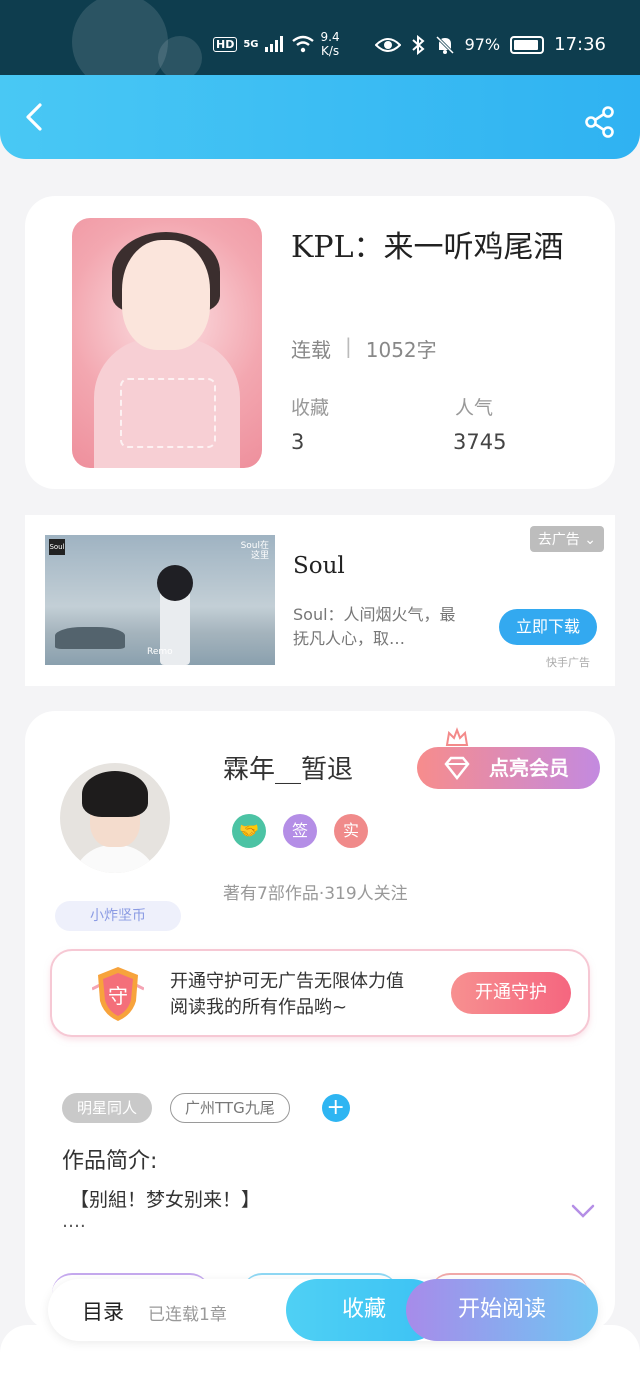 Image resolution: width=640 pixels, height=1387 pixels. What do you see at coordinates (107, 1108) in the screenshot?
I see `tag-chip: 明星同人` at bounding box center [107, 1108].